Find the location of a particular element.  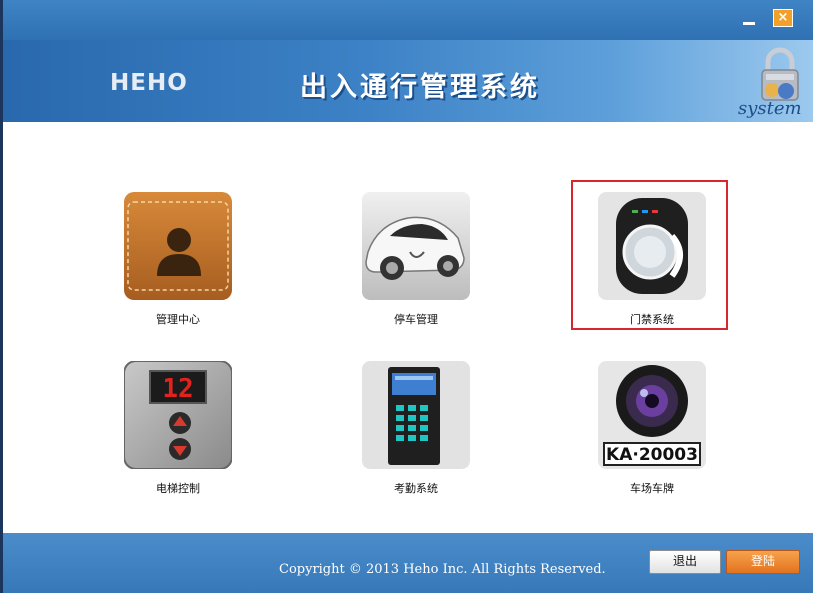

login-button: 登陆 is located at coordinates (763, 562).